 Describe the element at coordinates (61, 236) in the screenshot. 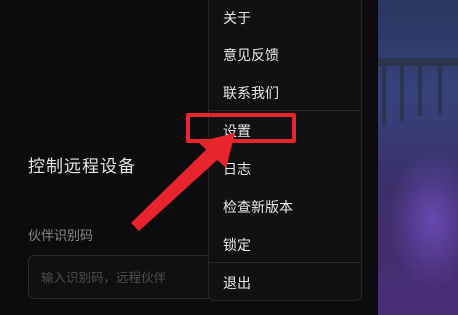

I see `partner-id-label: 伙伴识别码` at that location.